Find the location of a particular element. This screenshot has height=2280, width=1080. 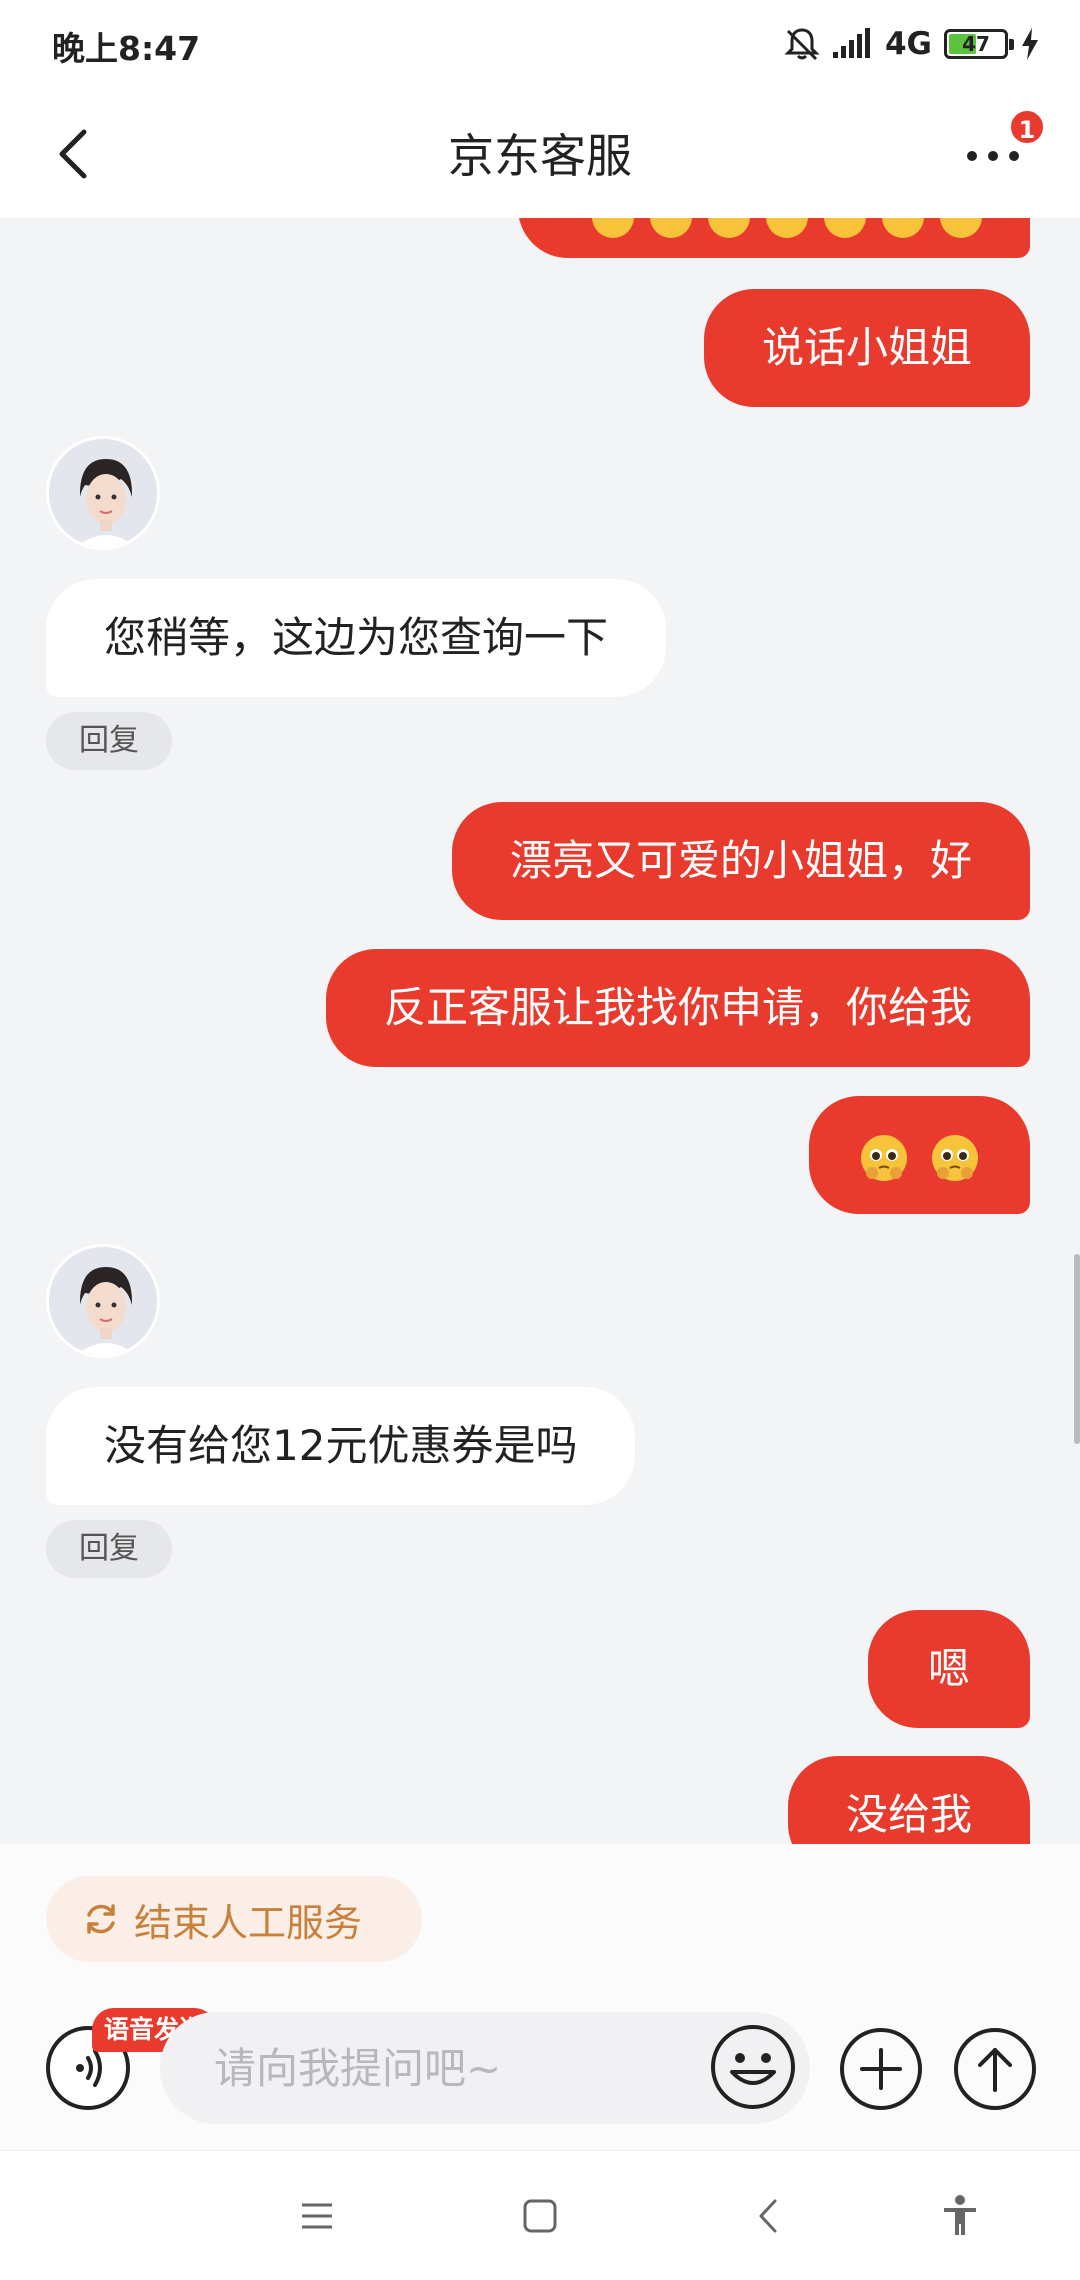

end-service-button: 结束人工服务 is located at coordinates (234, 1919).